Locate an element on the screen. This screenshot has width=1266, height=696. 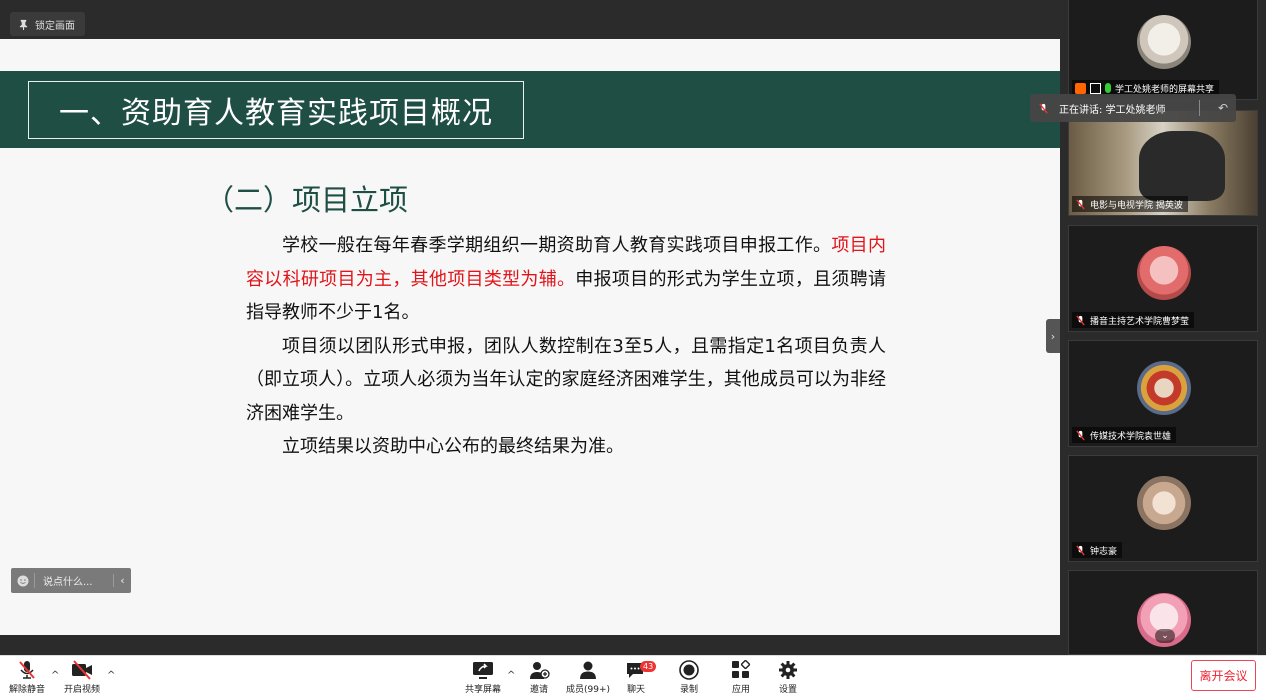
participant-tile-2: 电影与电视学院 揭英波 is located at coordinates (1163, 163).